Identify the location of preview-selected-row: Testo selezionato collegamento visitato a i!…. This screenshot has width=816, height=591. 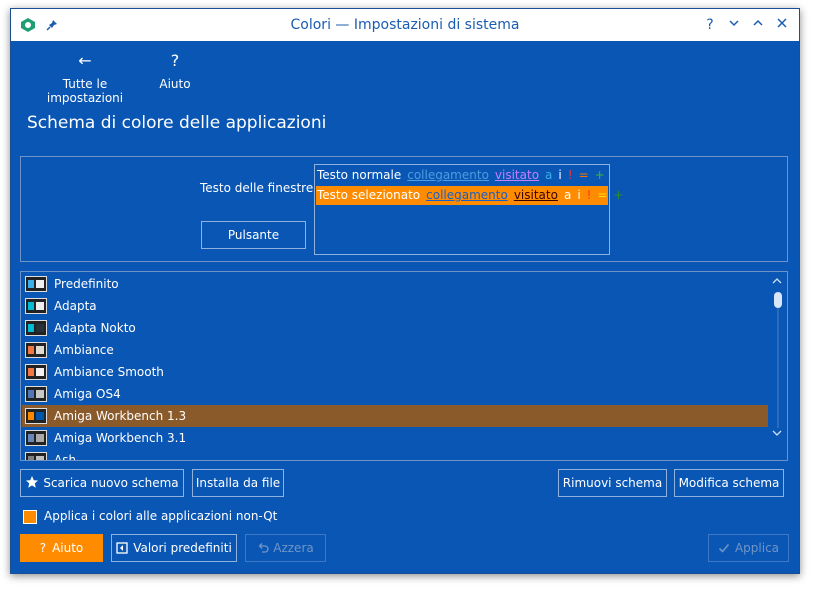
(470, 195).